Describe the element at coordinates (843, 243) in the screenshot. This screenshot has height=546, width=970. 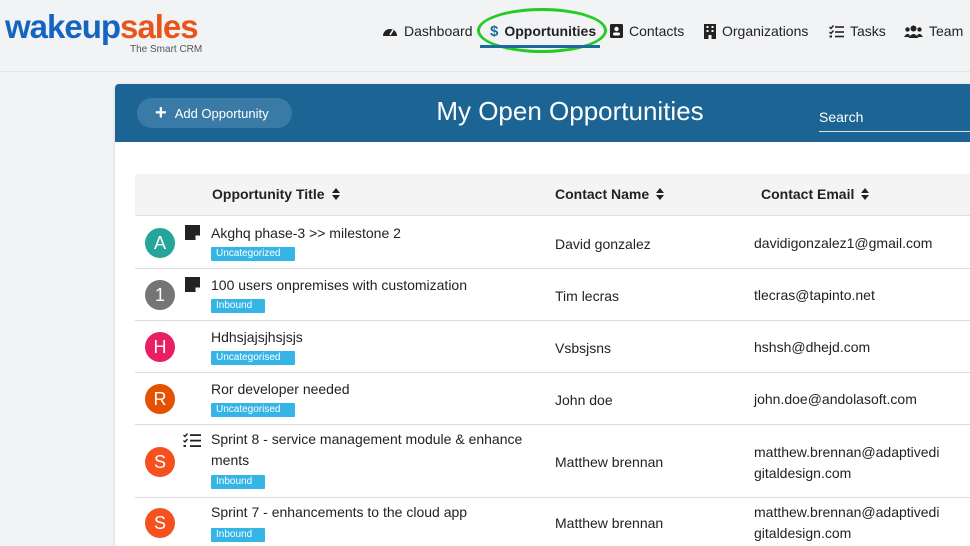
I see `contact-email: davidigonzalez1@gmail.com` at that location.